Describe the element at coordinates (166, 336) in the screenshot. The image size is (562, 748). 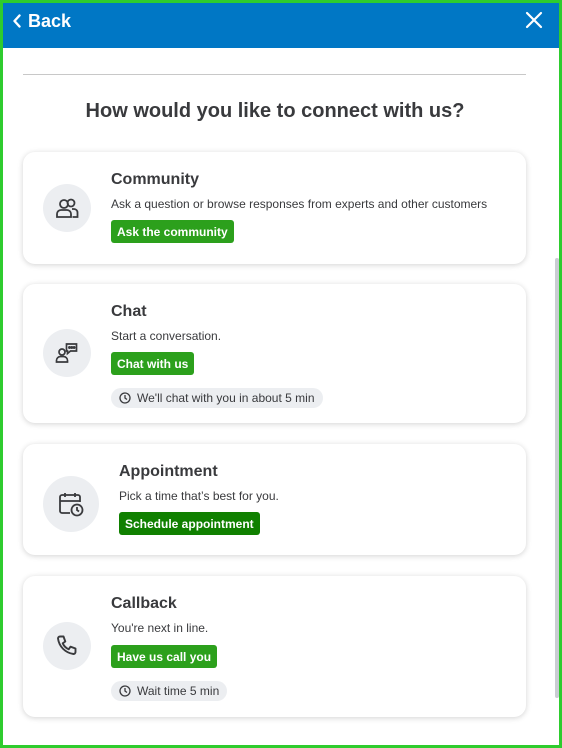
I see `card-description: Start a conversation.` at that location.